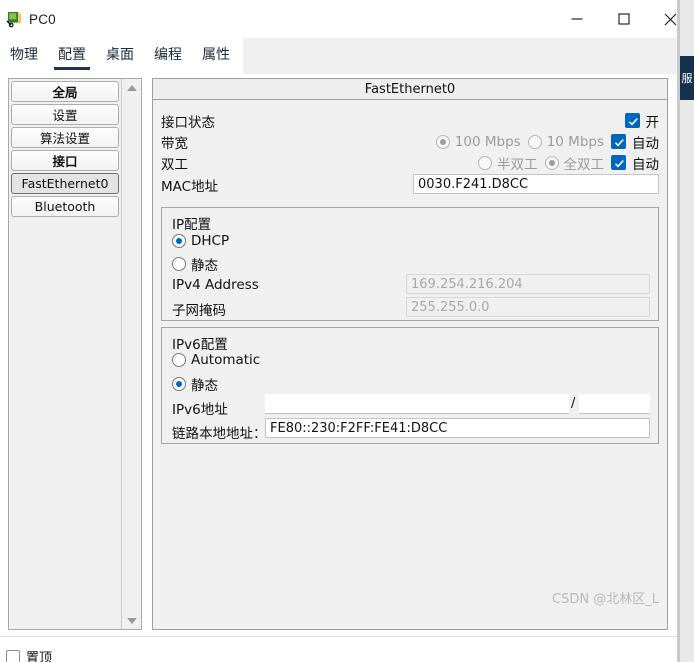  What do you see at coordinates (347, 56) in the screenshot?
I see `tab-strip: 物理 配置 桌面 编程 属性` at bounding box center [347, 56].